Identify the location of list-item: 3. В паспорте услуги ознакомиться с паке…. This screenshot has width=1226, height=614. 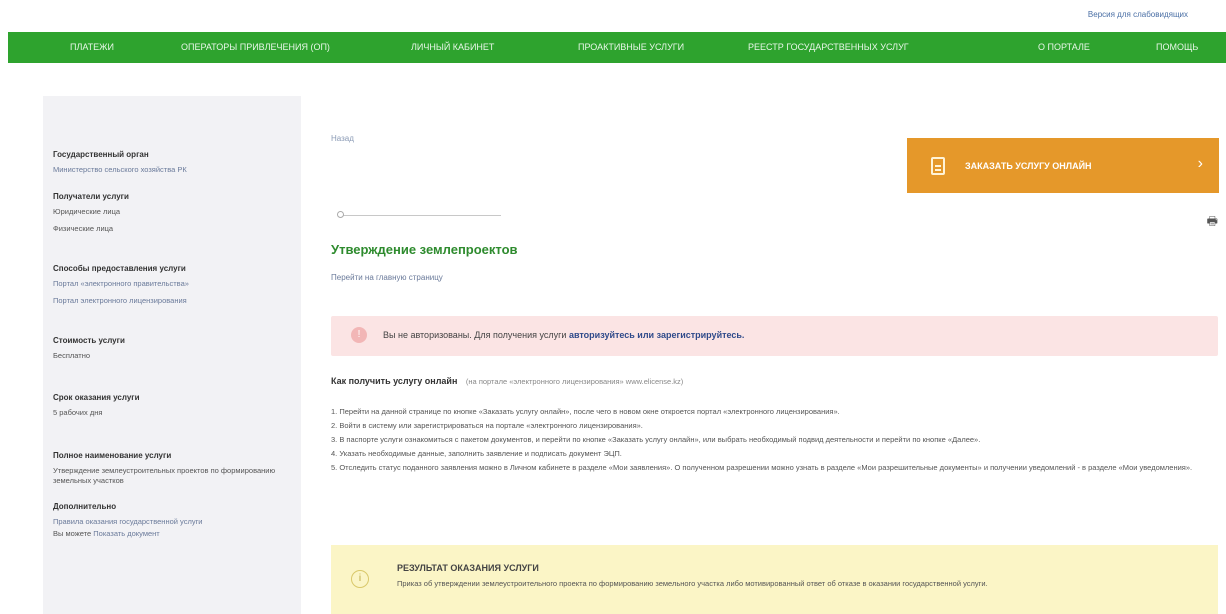
(656, 439).